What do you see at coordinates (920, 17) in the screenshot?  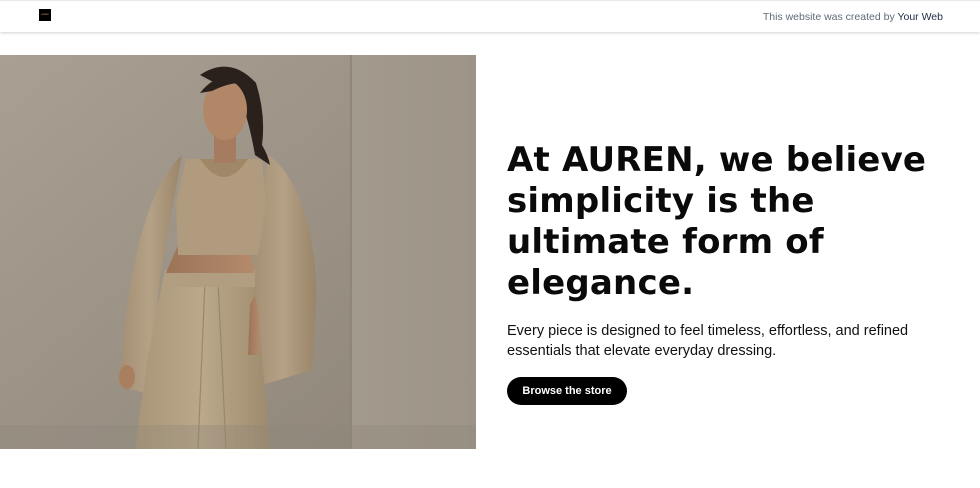 I see `credit-link: Your Web` at bounding box center [920, 17].